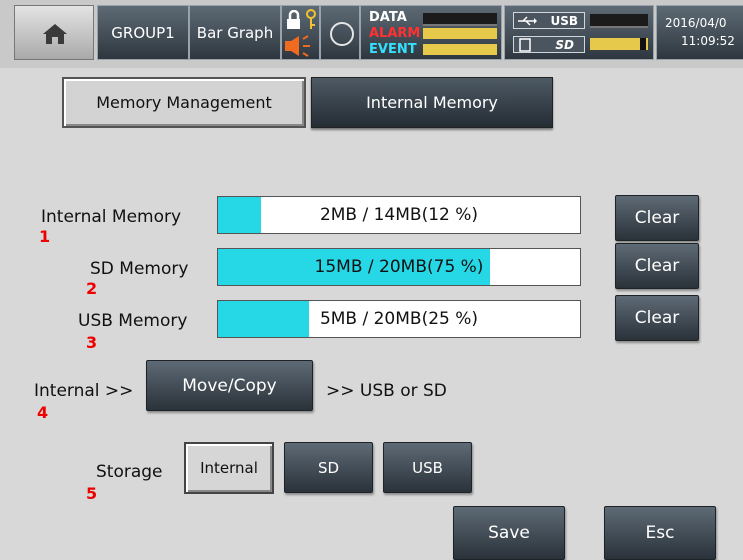 Image resolution: width=743 pixels, height=560 pixels. Describe the element at coordinates (84, 391) in the screenshot. I see `move-source-label: Internal >>` at that location.